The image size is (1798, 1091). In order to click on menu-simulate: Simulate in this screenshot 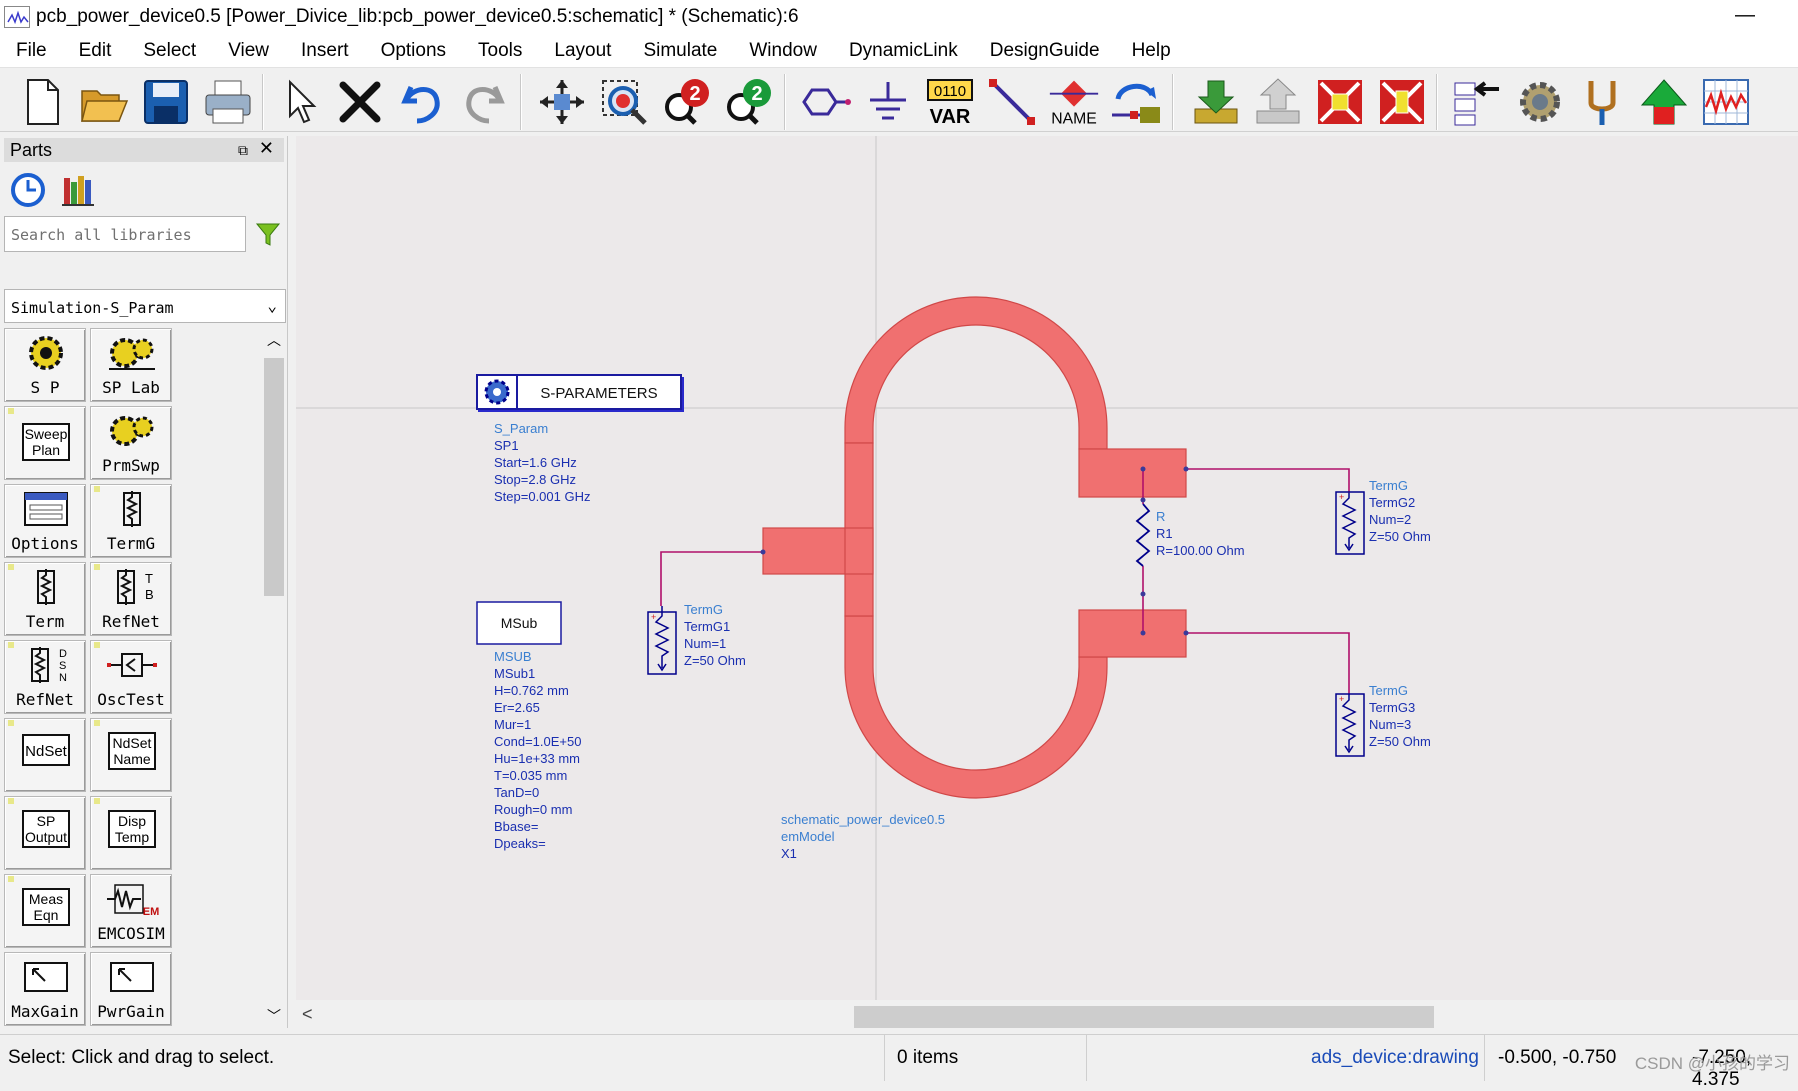, I will do `click(680, 51)`.